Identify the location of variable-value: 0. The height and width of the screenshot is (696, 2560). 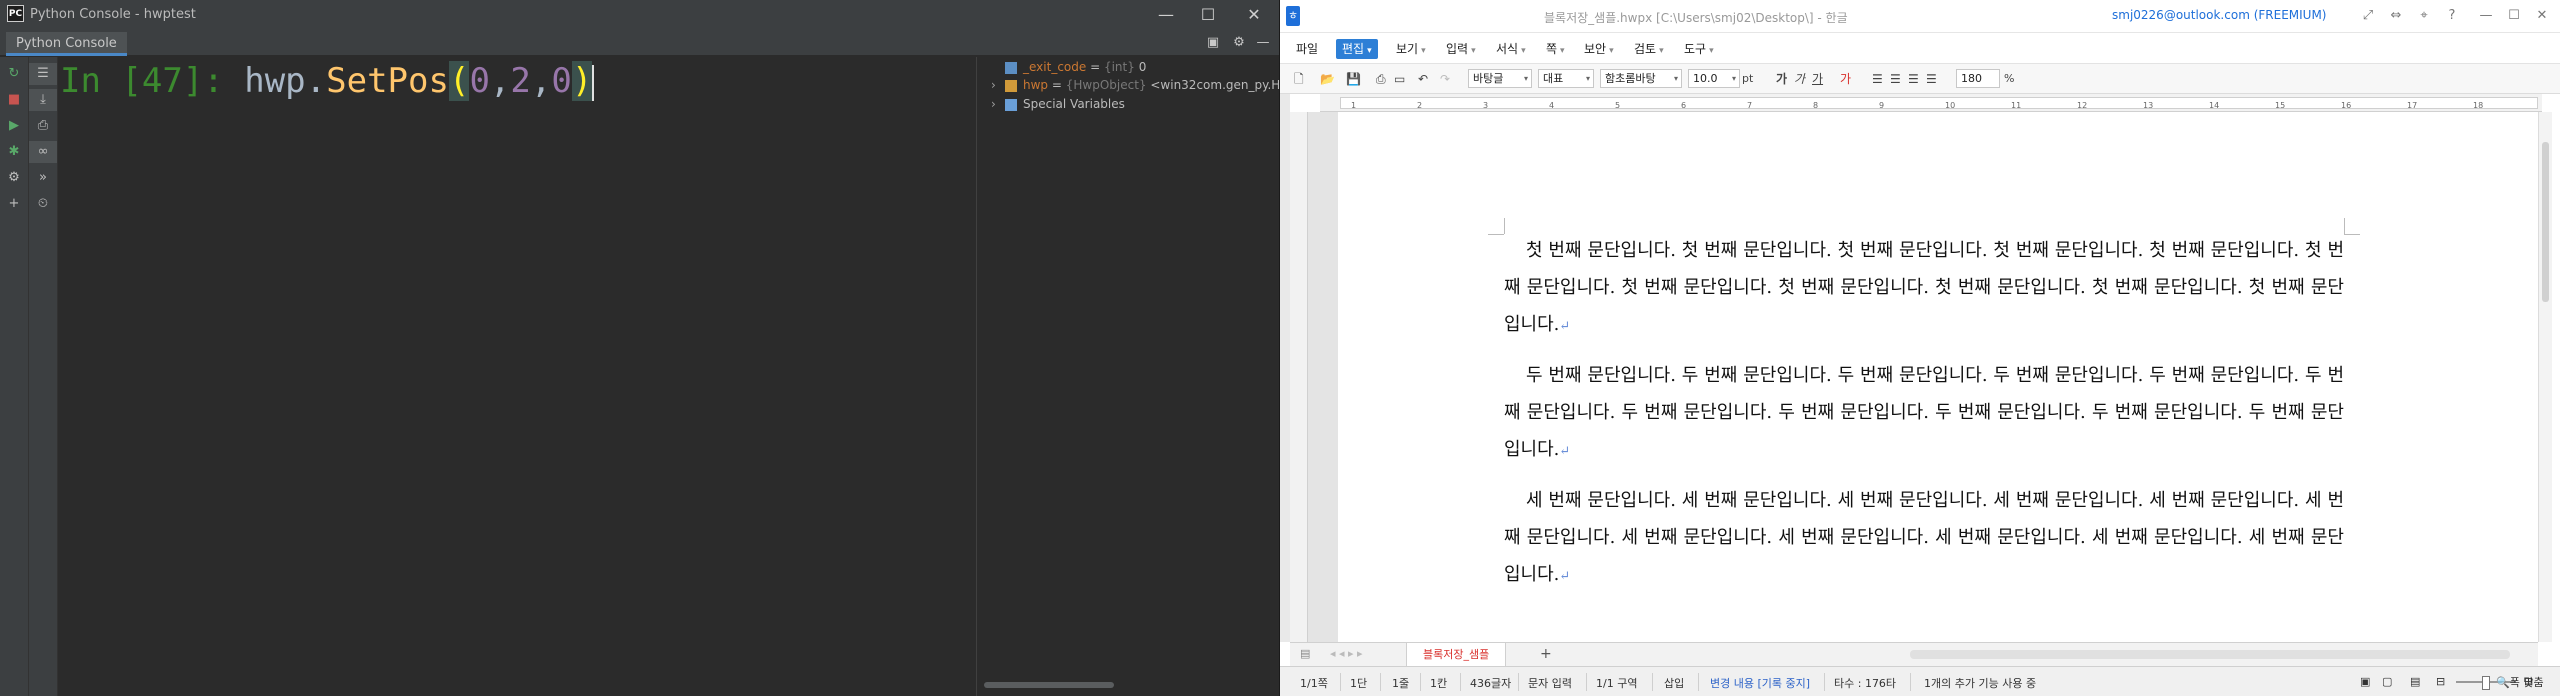
(1140, 67).